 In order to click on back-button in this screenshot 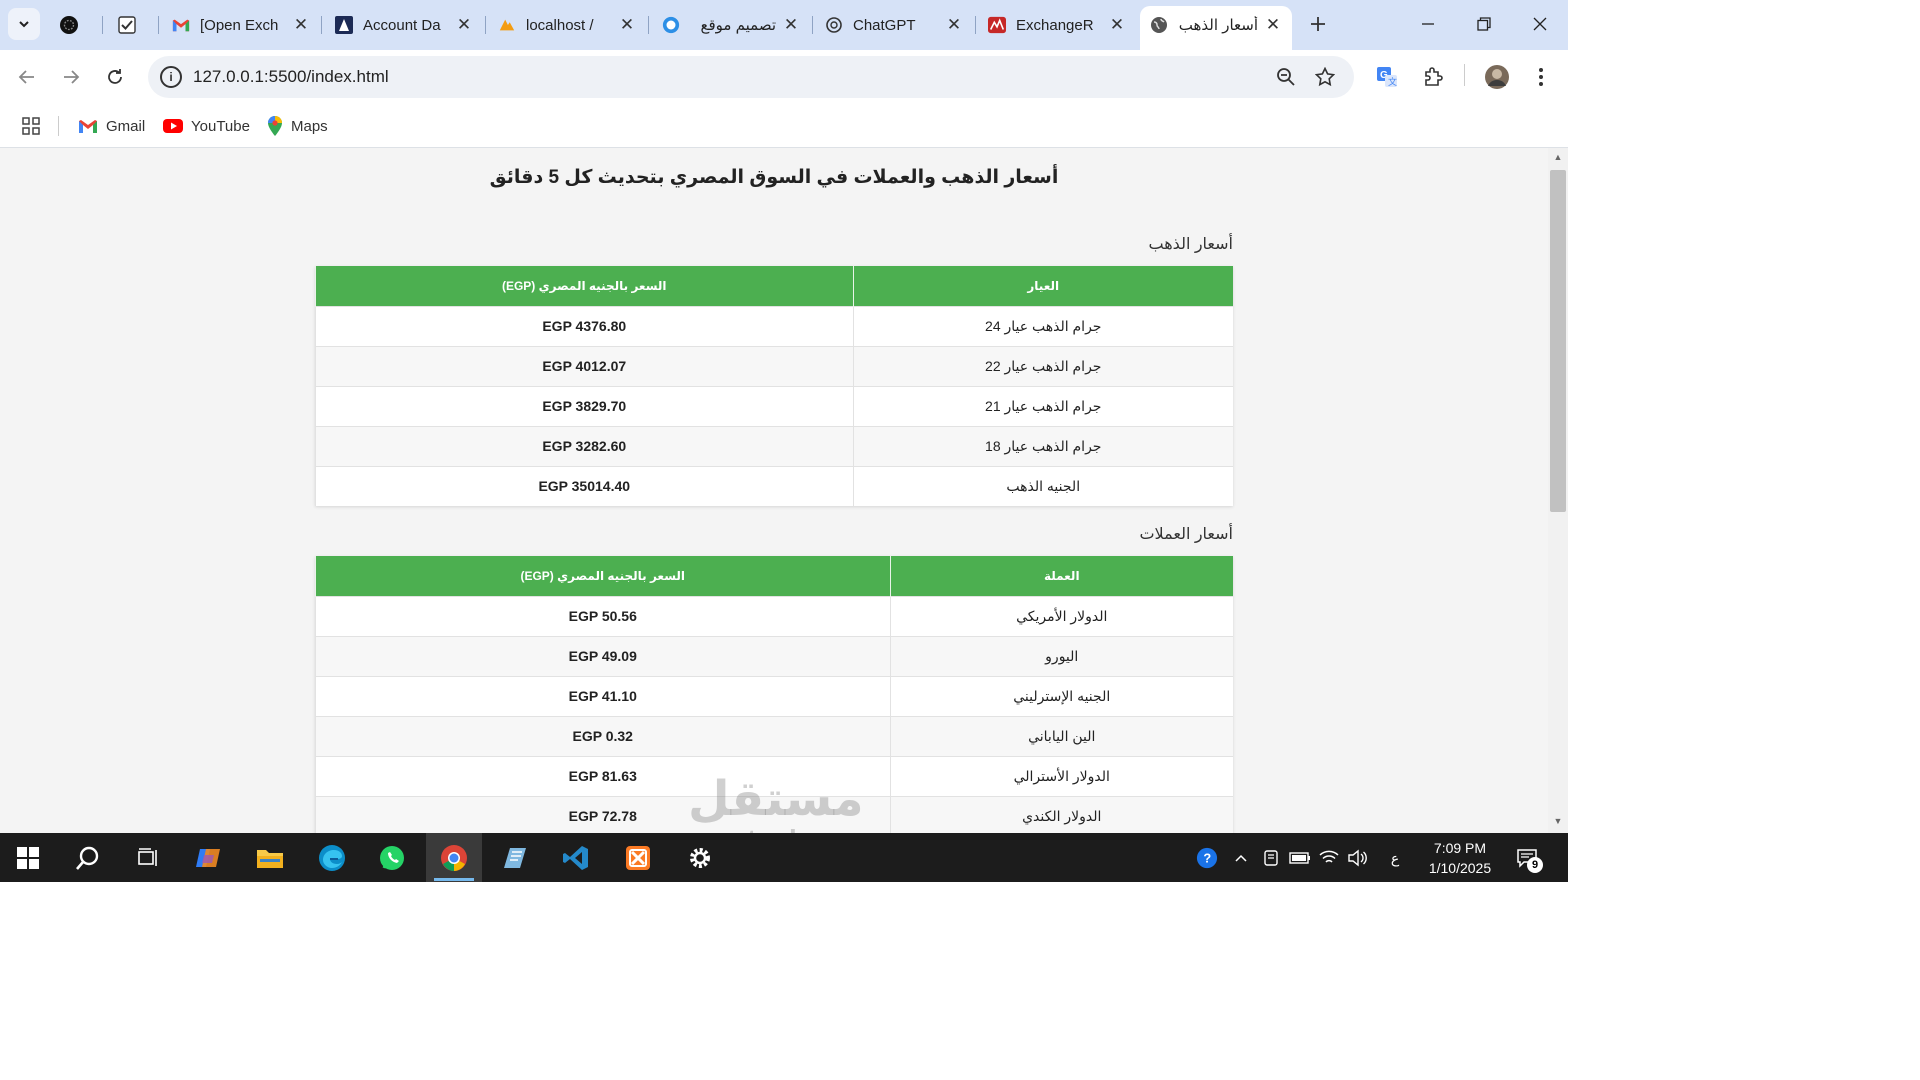, I will do `click(27, 77)`.